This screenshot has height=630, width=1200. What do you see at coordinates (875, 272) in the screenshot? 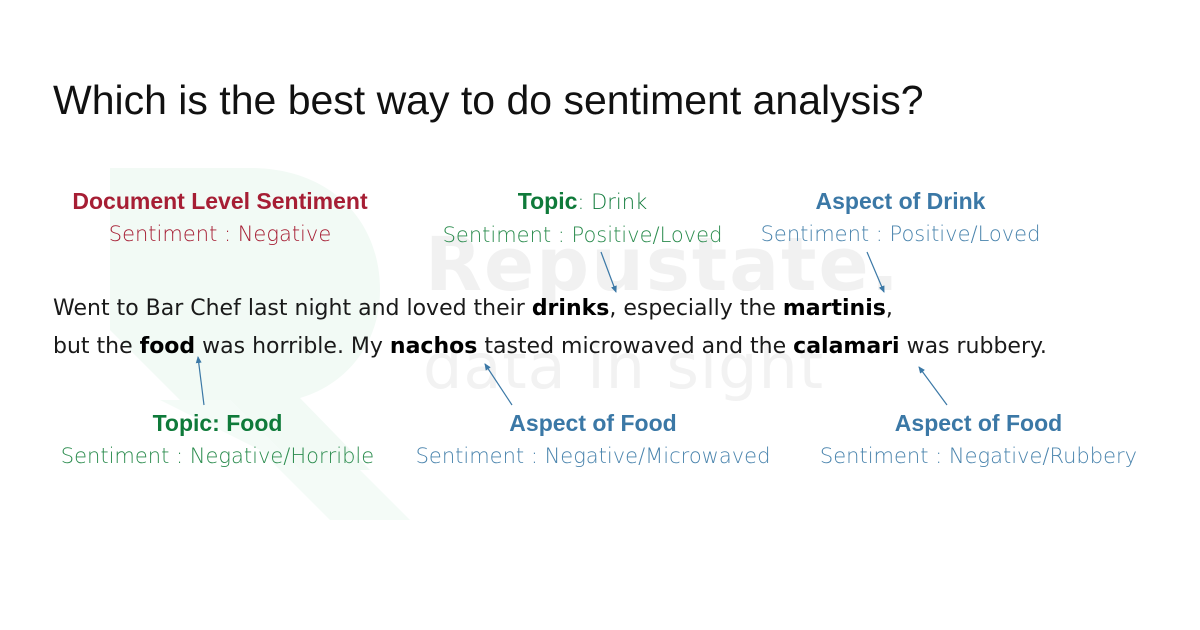
I see `arrow-aspect-drink` at bounding box center [875, 272].